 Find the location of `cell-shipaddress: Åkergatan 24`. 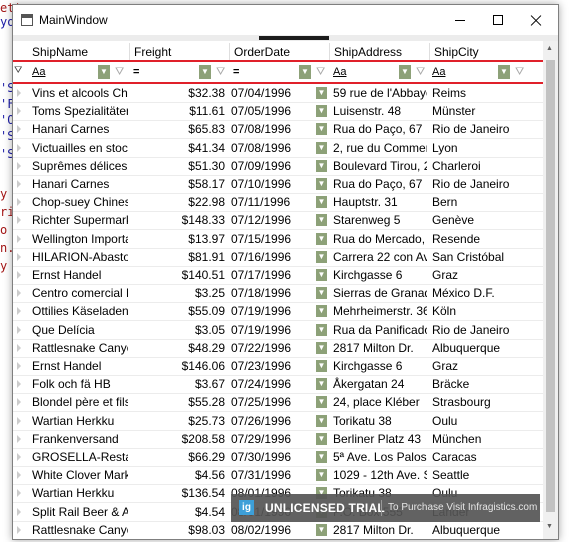

cell-shipaddress: Åkergatan 24 is located at coordinates (380, 384).